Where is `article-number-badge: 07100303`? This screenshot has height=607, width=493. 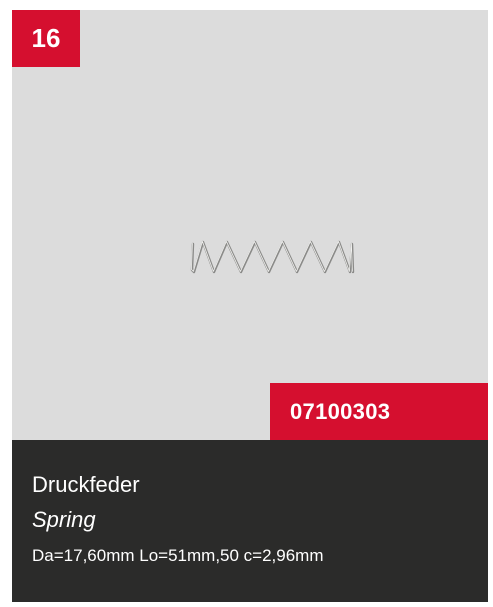 article-number-badge: 07100303 is located at coordinates (379, 411).